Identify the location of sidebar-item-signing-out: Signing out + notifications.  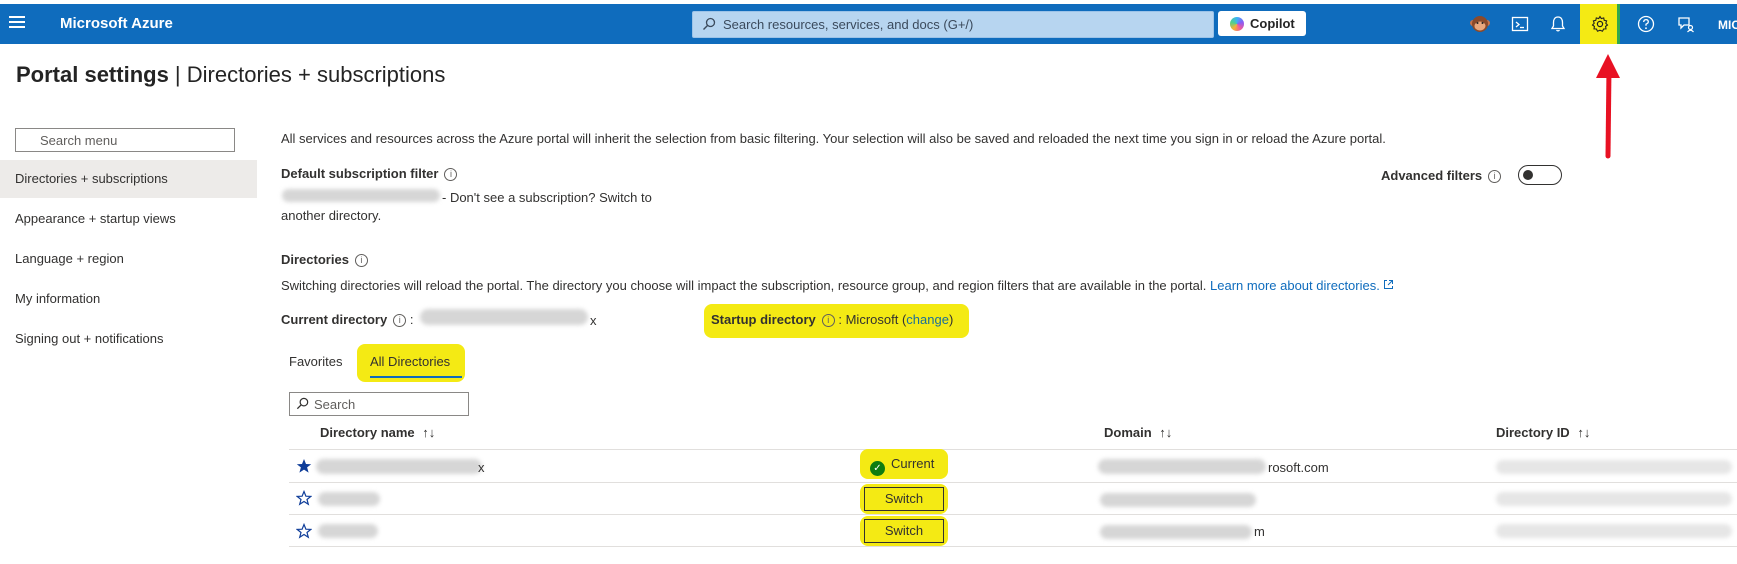
(128, 339).